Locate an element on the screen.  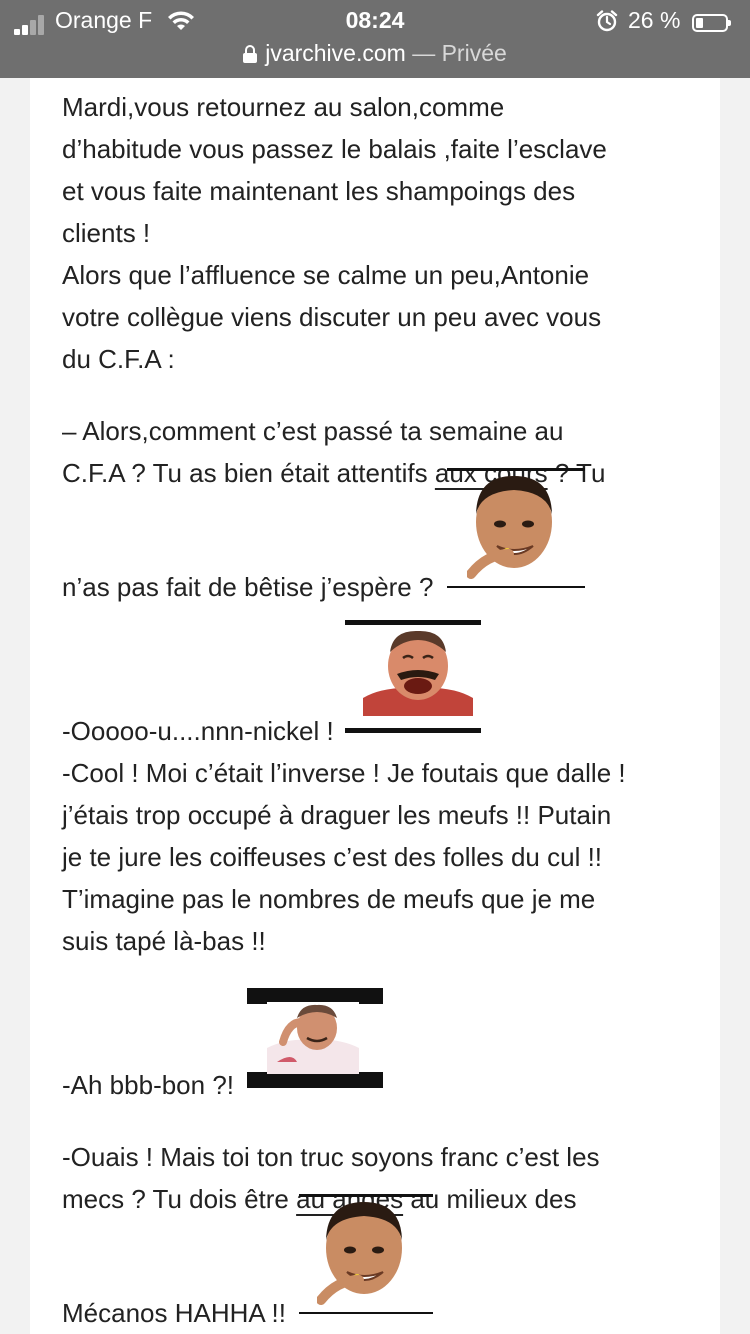
address-bar: jvarchive.com — Privée is located at coordinates (375, 55).